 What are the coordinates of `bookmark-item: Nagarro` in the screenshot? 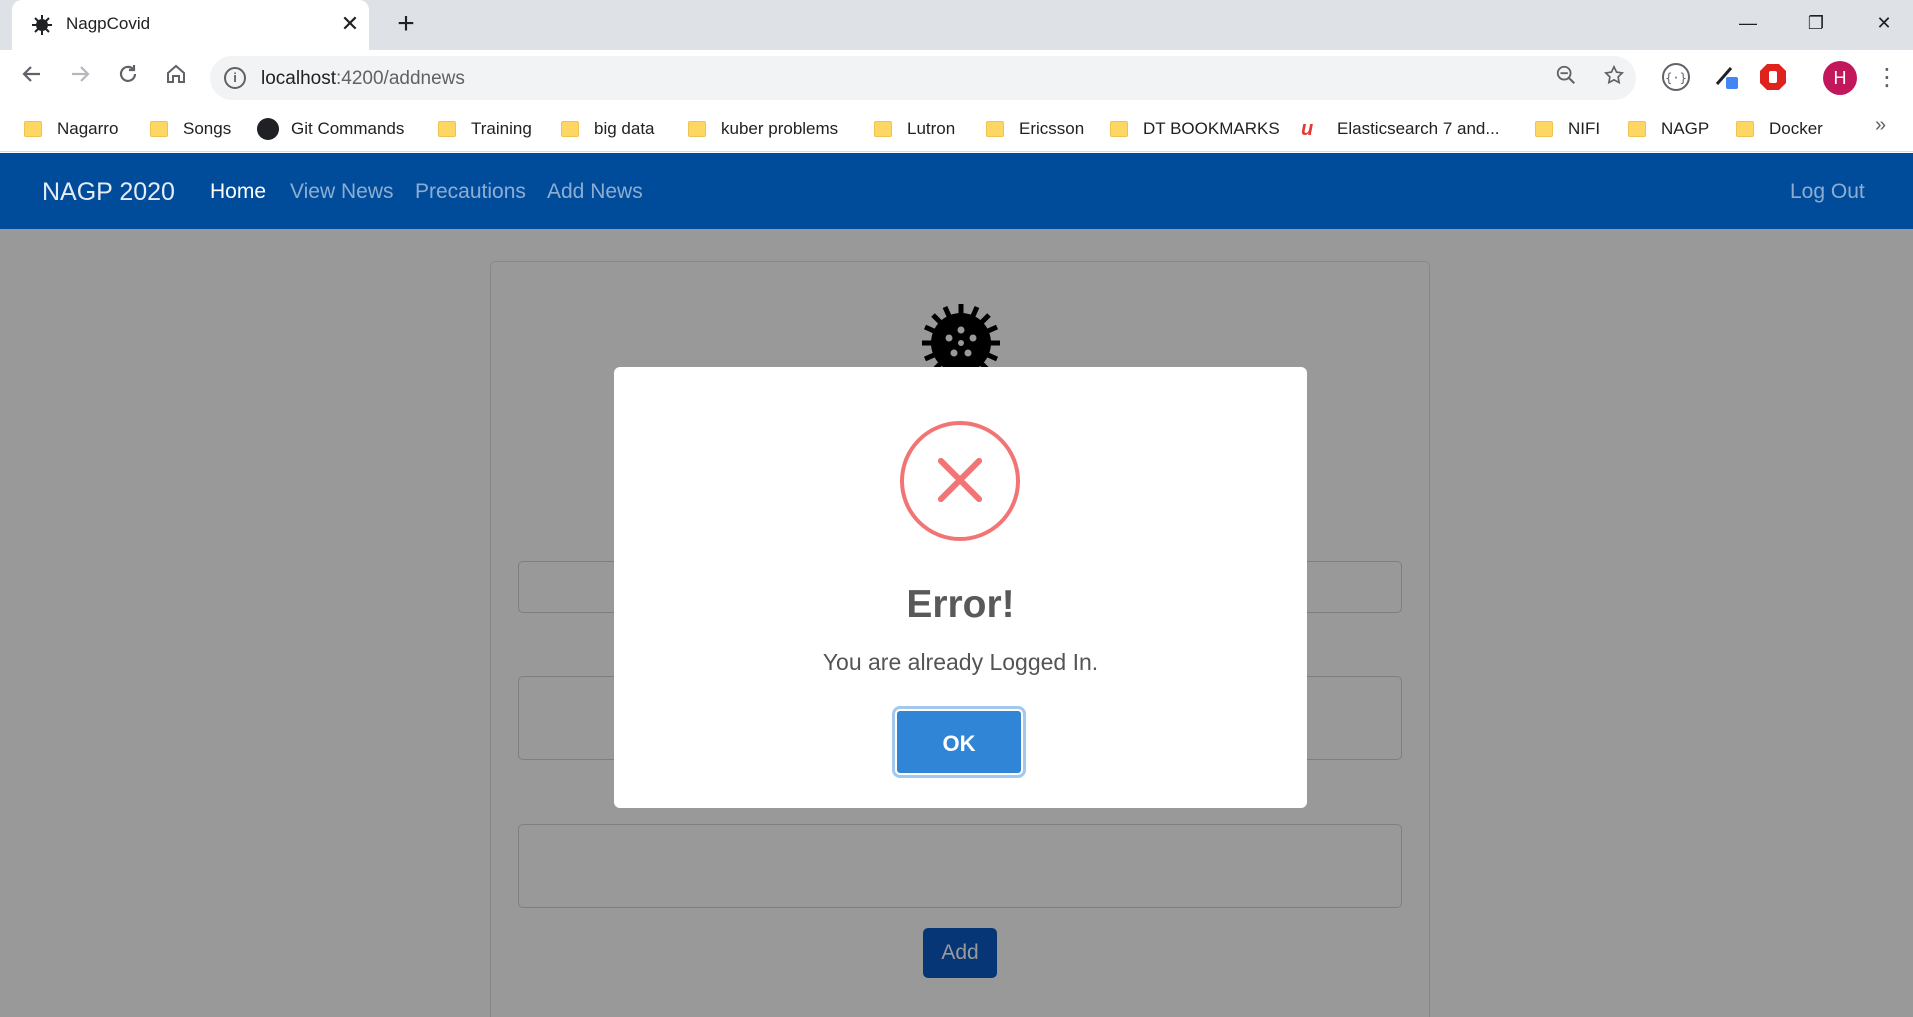 It's located at (71, 129).